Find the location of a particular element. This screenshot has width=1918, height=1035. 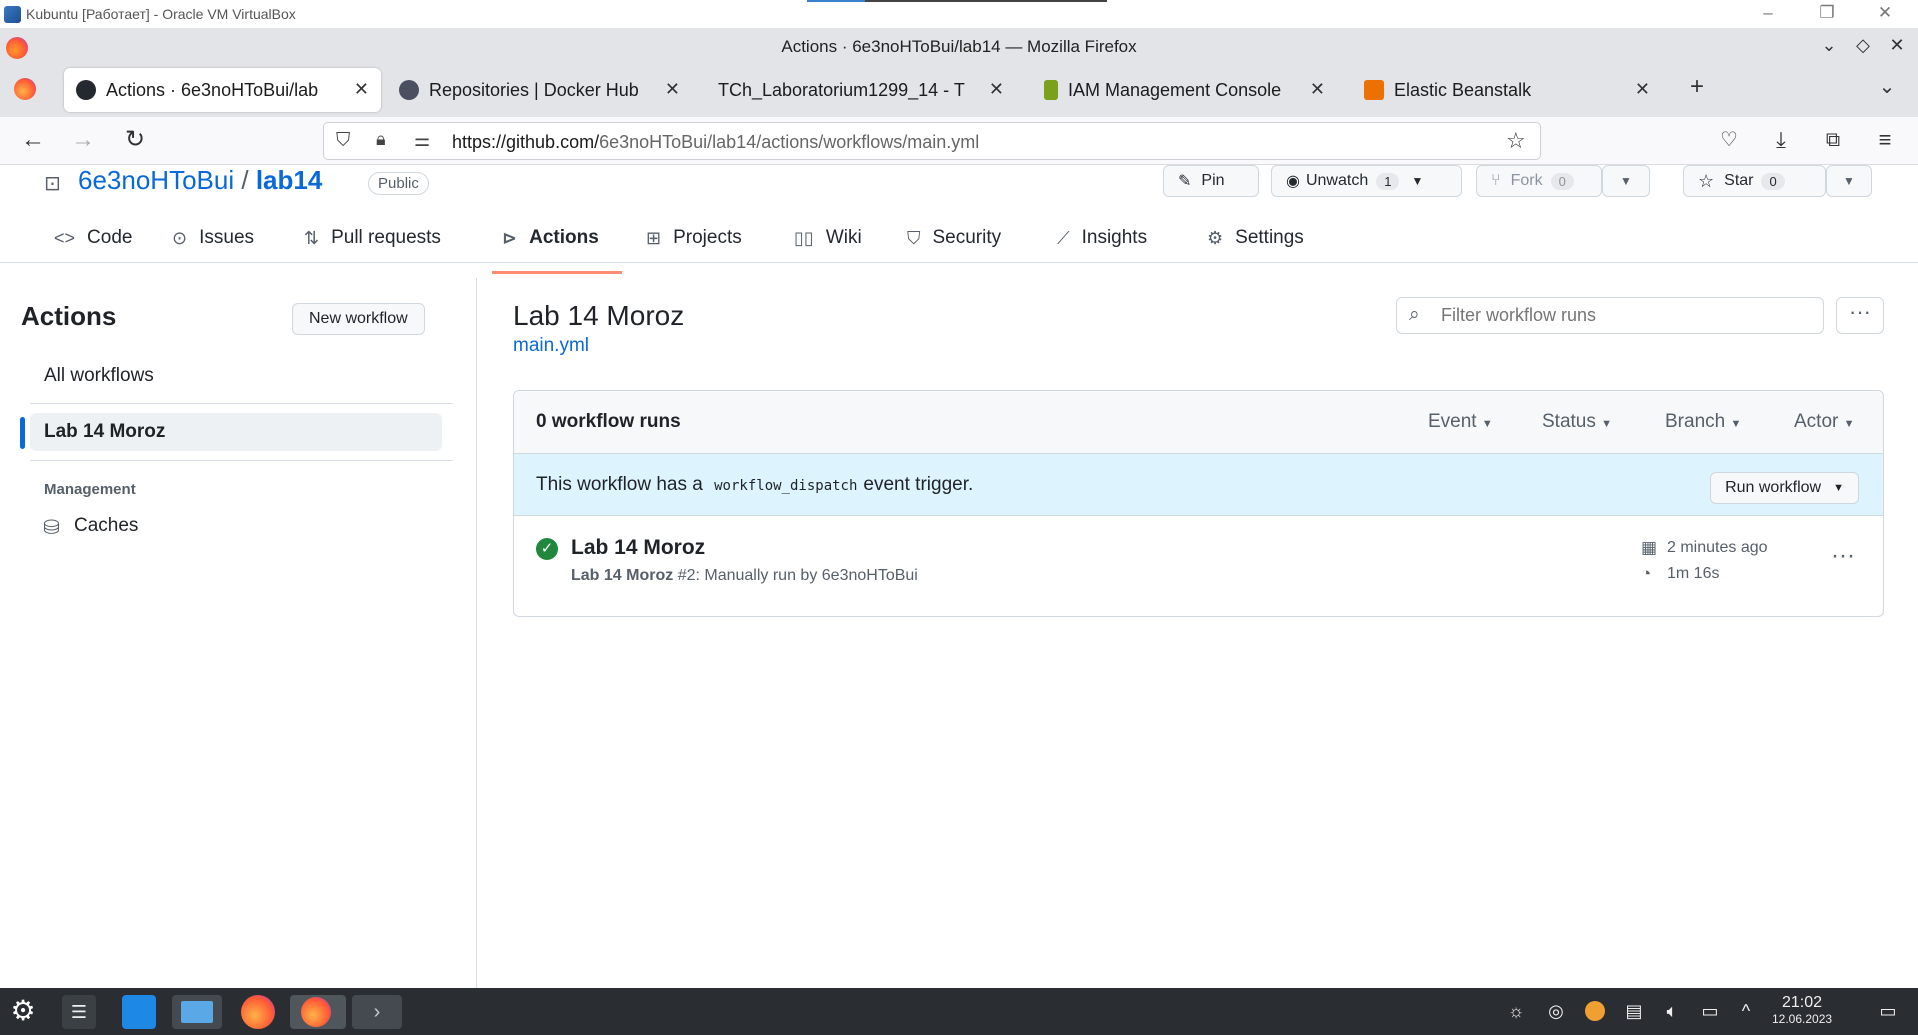

filter-workflow-runs: ⌕ is located at coordinates (1610, 315).